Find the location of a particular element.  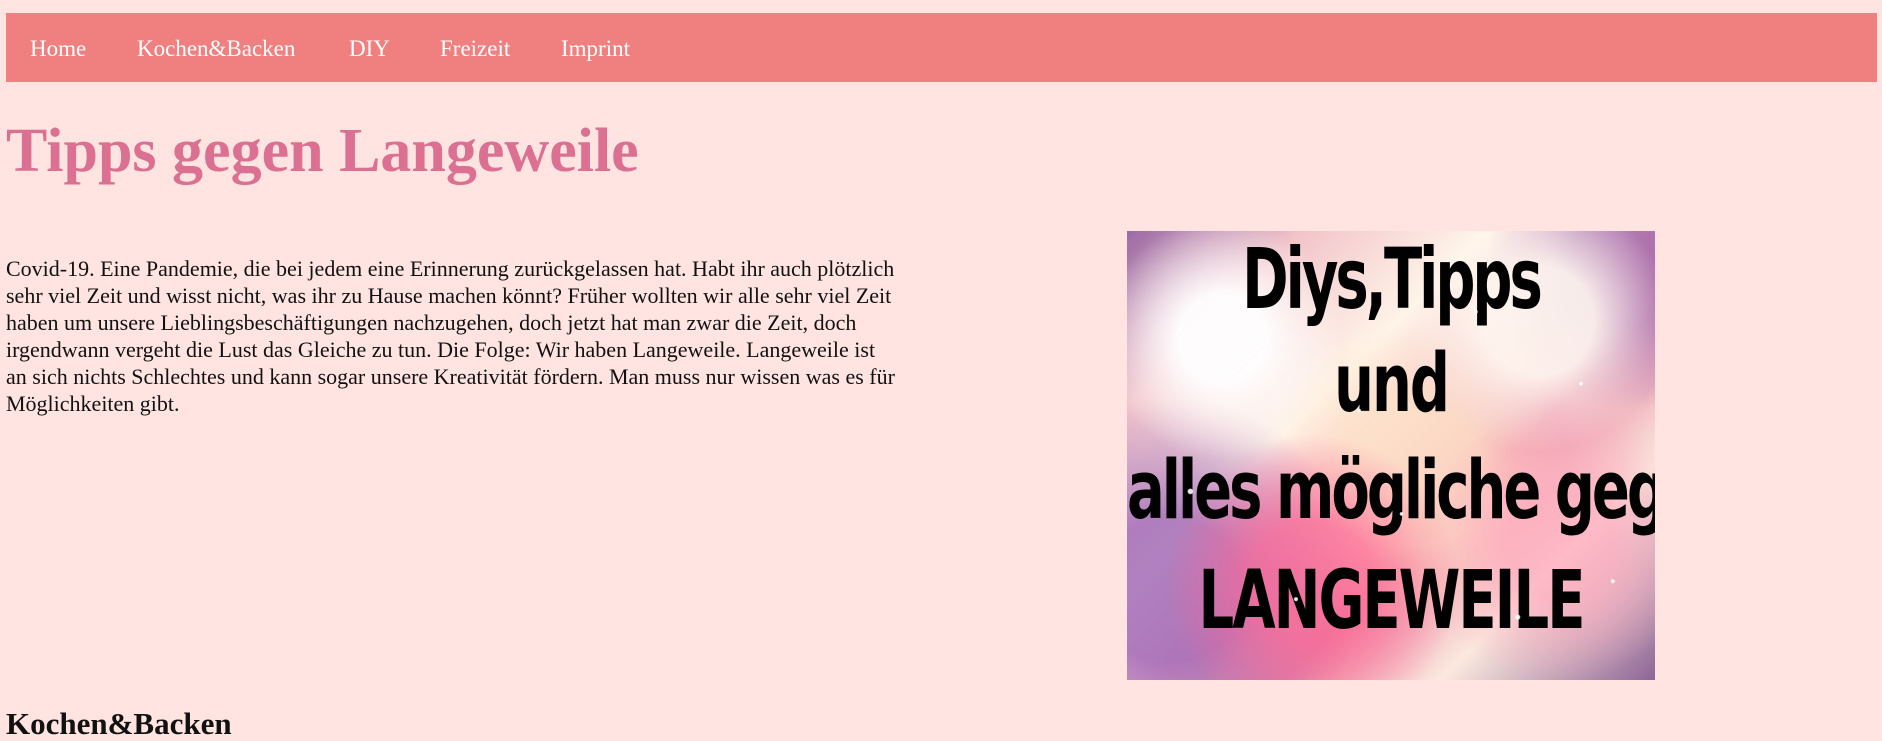

top-navigation: Home Kochen&Backen DIY Freizeit Imprint is located at coordinates (941, 47).